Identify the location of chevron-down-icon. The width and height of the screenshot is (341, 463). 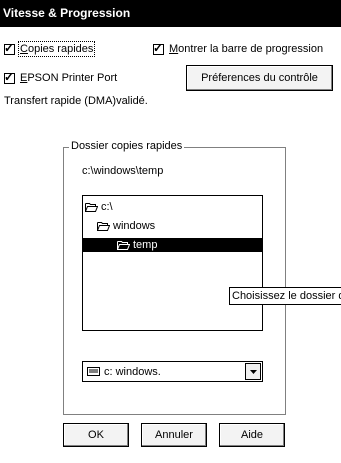
(253, 371).